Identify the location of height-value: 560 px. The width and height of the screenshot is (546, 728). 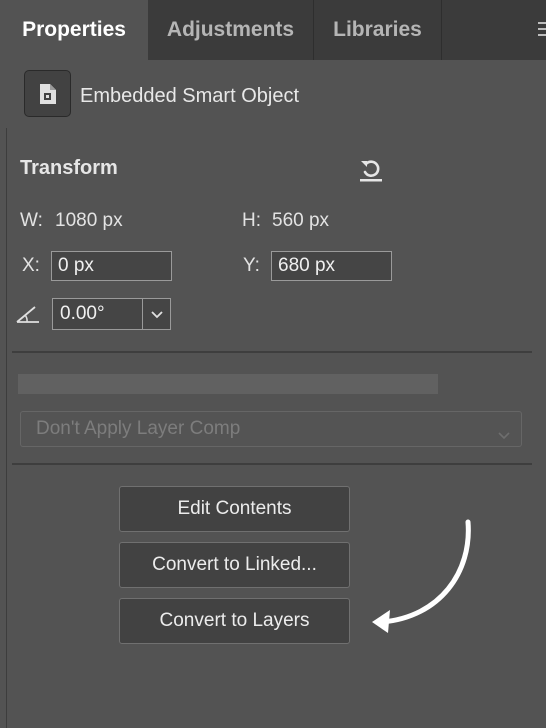
(301, 220).